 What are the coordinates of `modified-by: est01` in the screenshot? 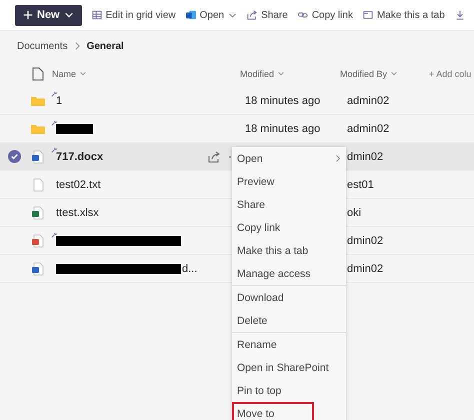 It's located at (360, 184).